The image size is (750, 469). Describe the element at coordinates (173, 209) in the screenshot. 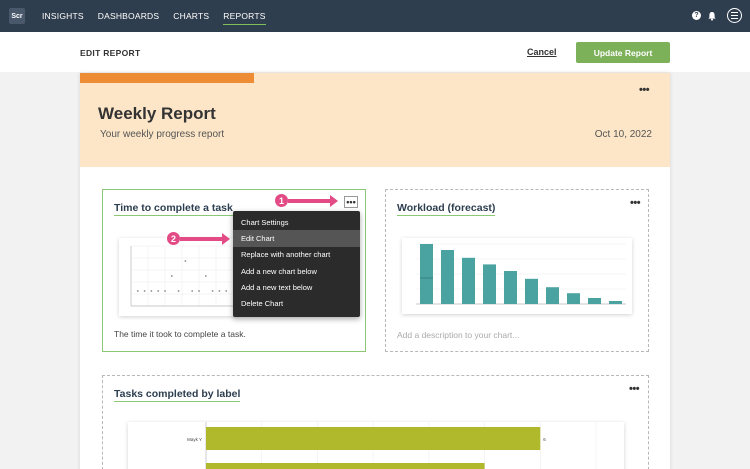

I see `chart-card-title: Time to complete a task` at that location.